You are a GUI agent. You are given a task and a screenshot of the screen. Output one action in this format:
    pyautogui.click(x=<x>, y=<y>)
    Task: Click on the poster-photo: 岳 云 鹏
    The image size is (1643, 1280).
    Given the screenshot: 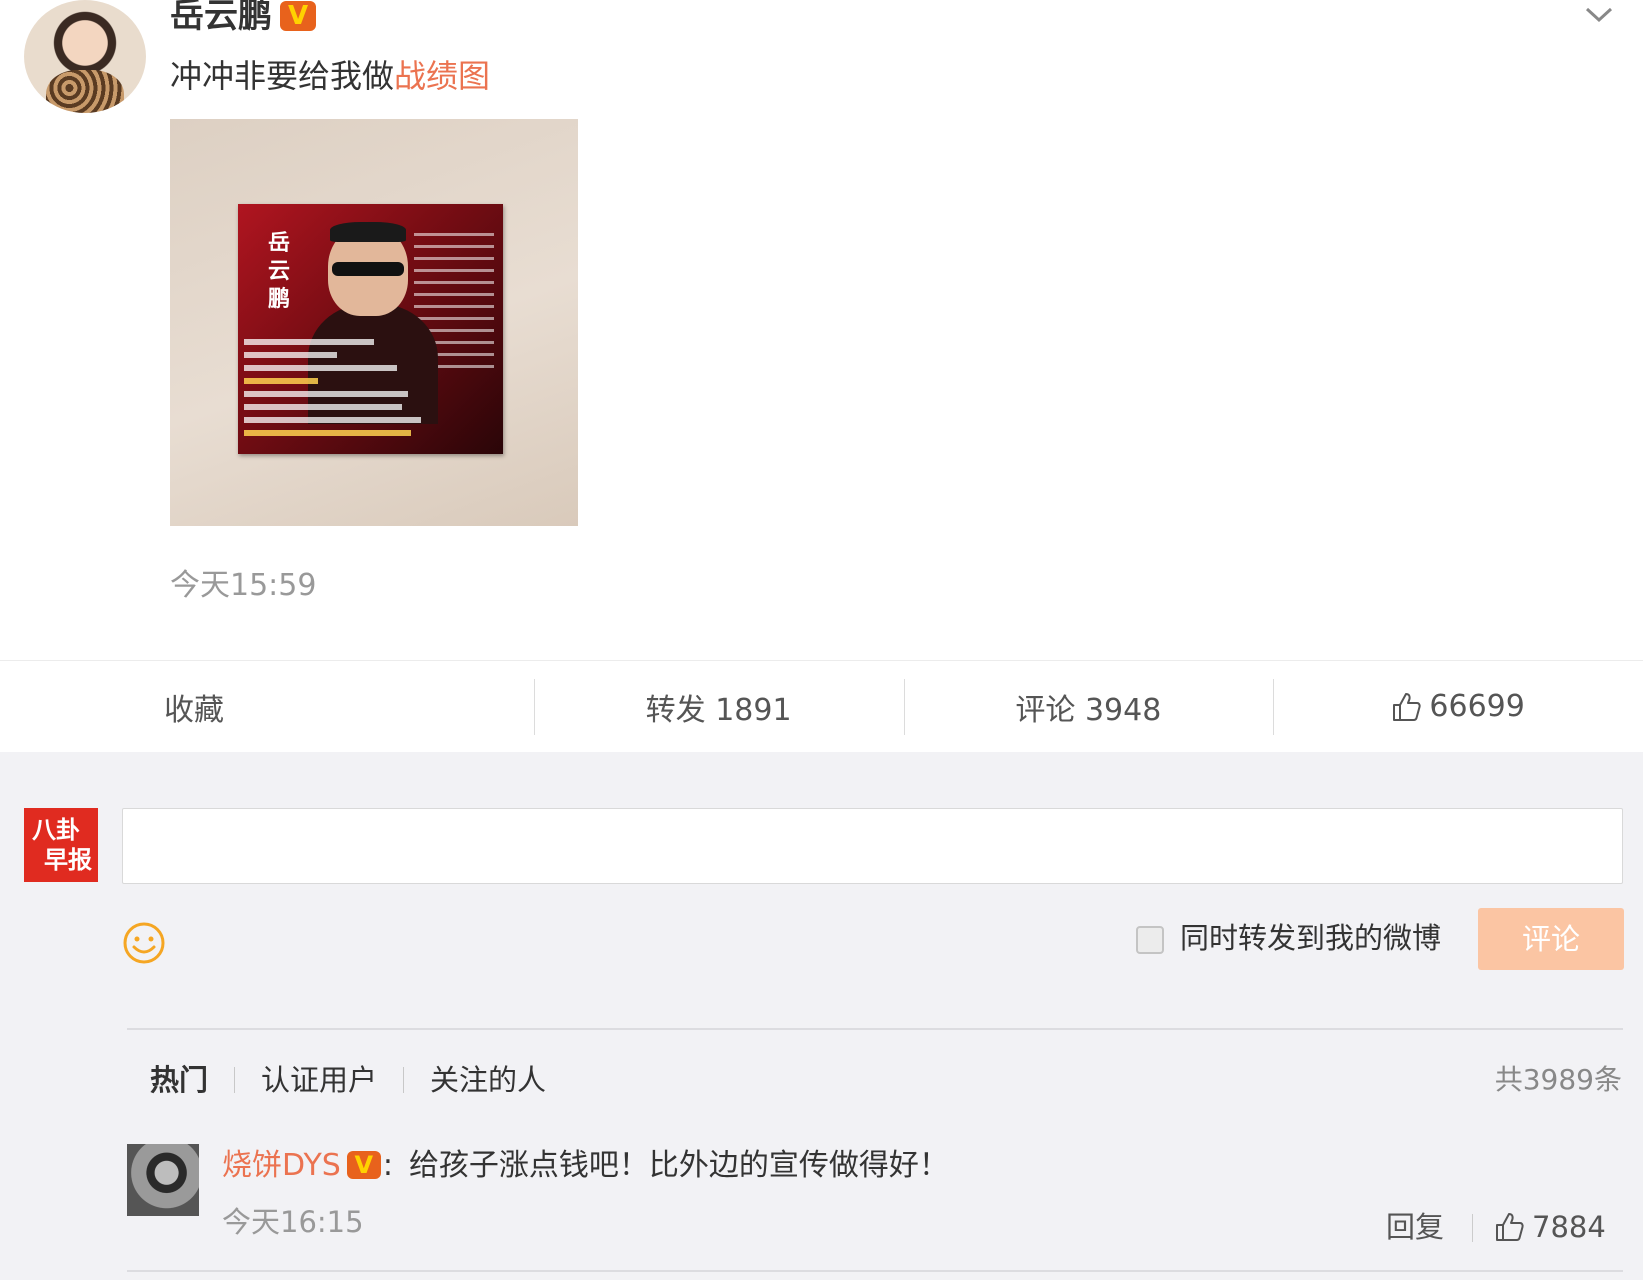 What is the action you would take?
    pyautogui.click(x=370, y=329)
    